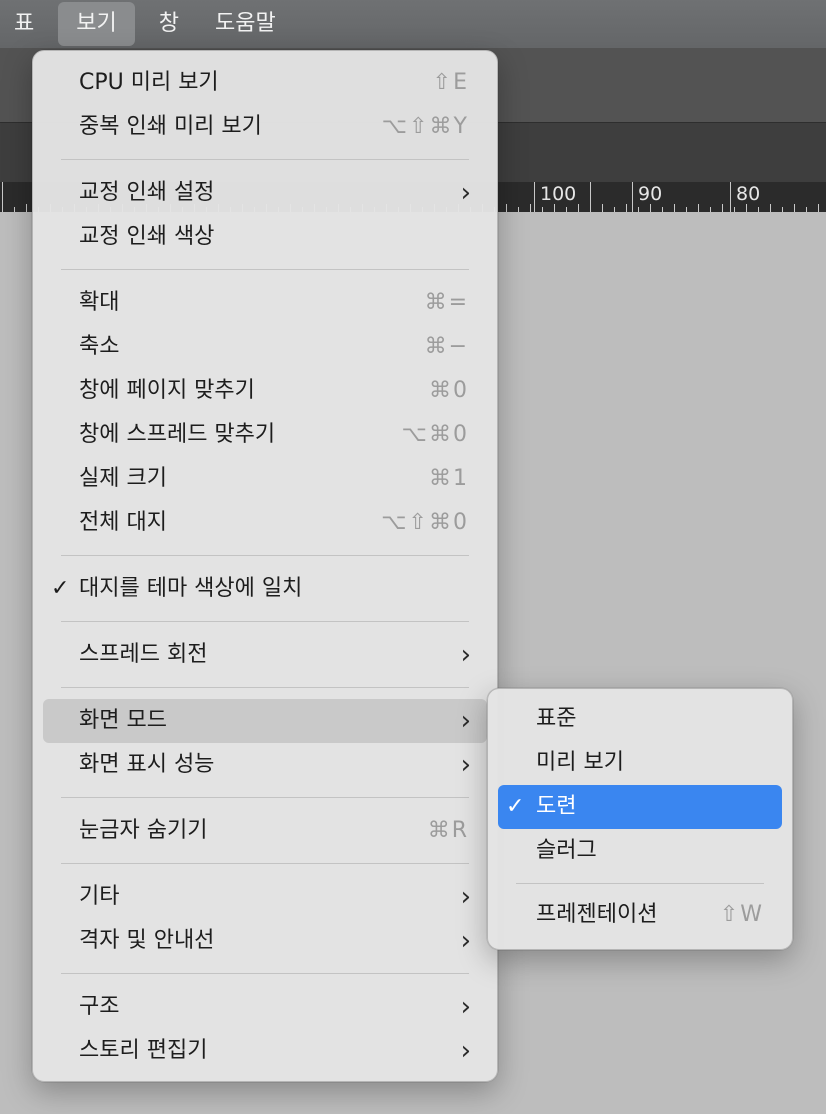 The width and height of the screenshot is (826, 1114). I want to click on menu-item-label: 축소, so click(99, 346).